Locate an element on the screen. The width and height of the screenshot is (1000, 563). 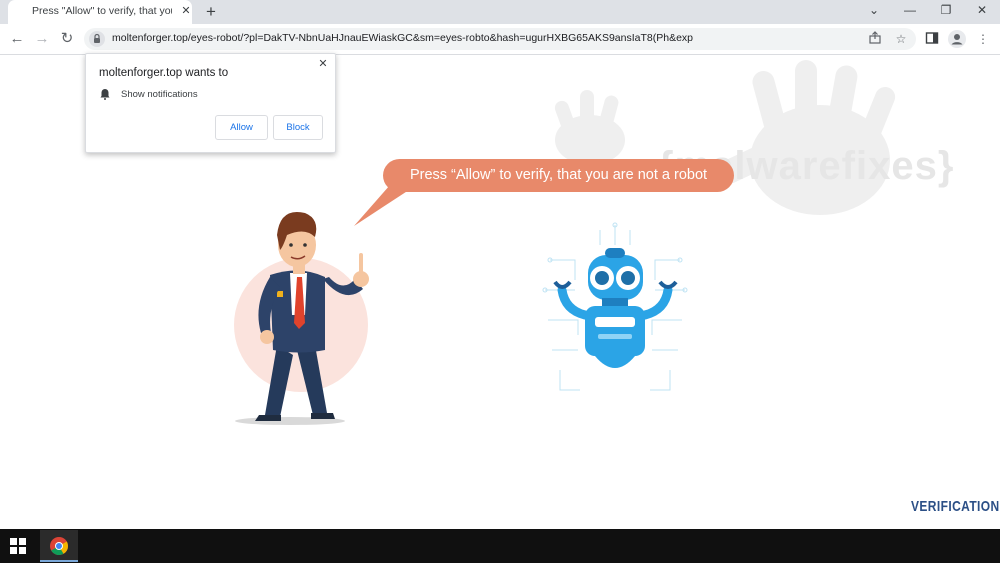
permission-text: Show notifications is located at coordinates (159, 94).